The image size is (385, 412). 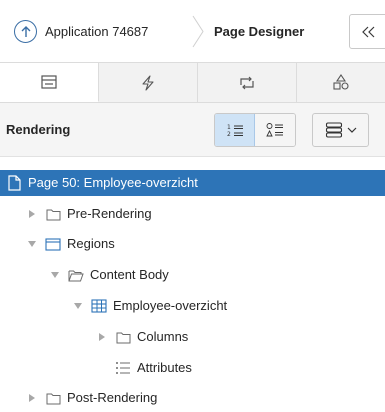 I want to click on lightning-bolt-icon, so click(x=148, y=82).